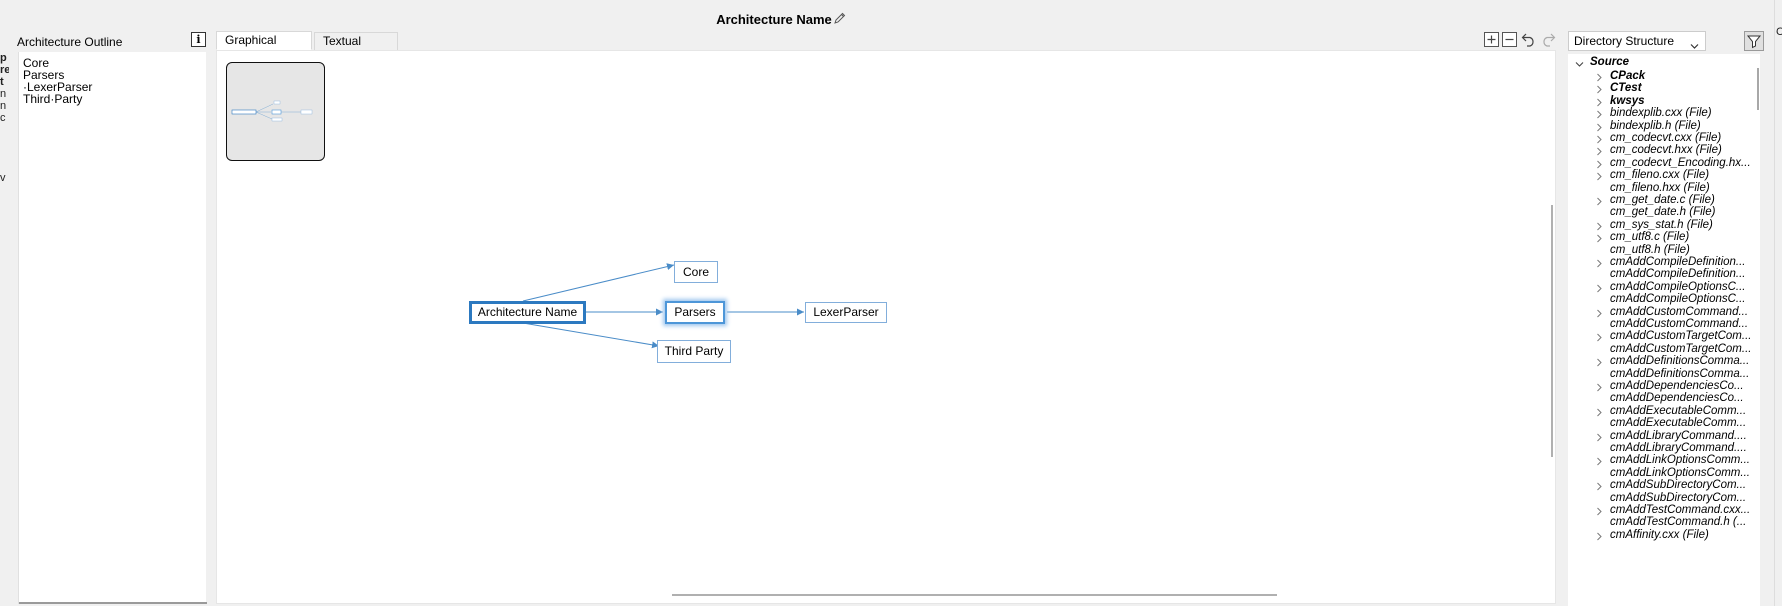 Image resolution: width=1782 pixels, height=606 pixels. I want to click on edge-root-third-party, so click(591, 335).